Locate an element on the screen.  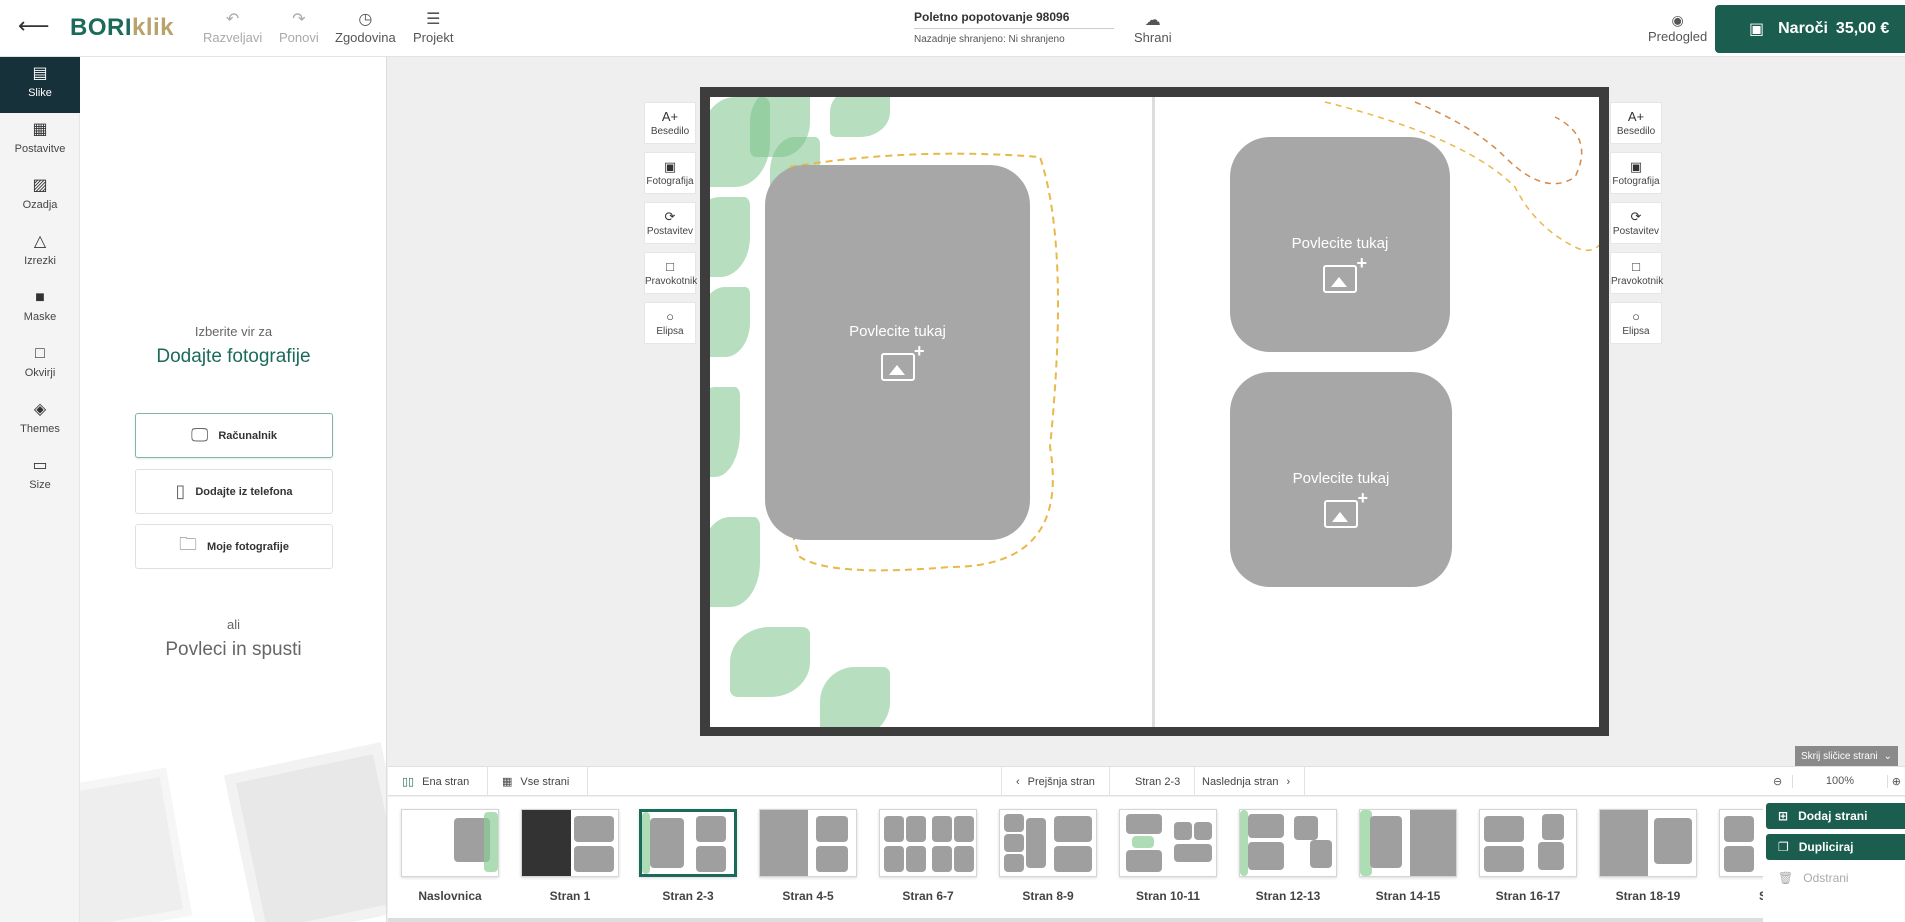
shopping-bag-icon: ▣ is located at coordinates (1757, 29).